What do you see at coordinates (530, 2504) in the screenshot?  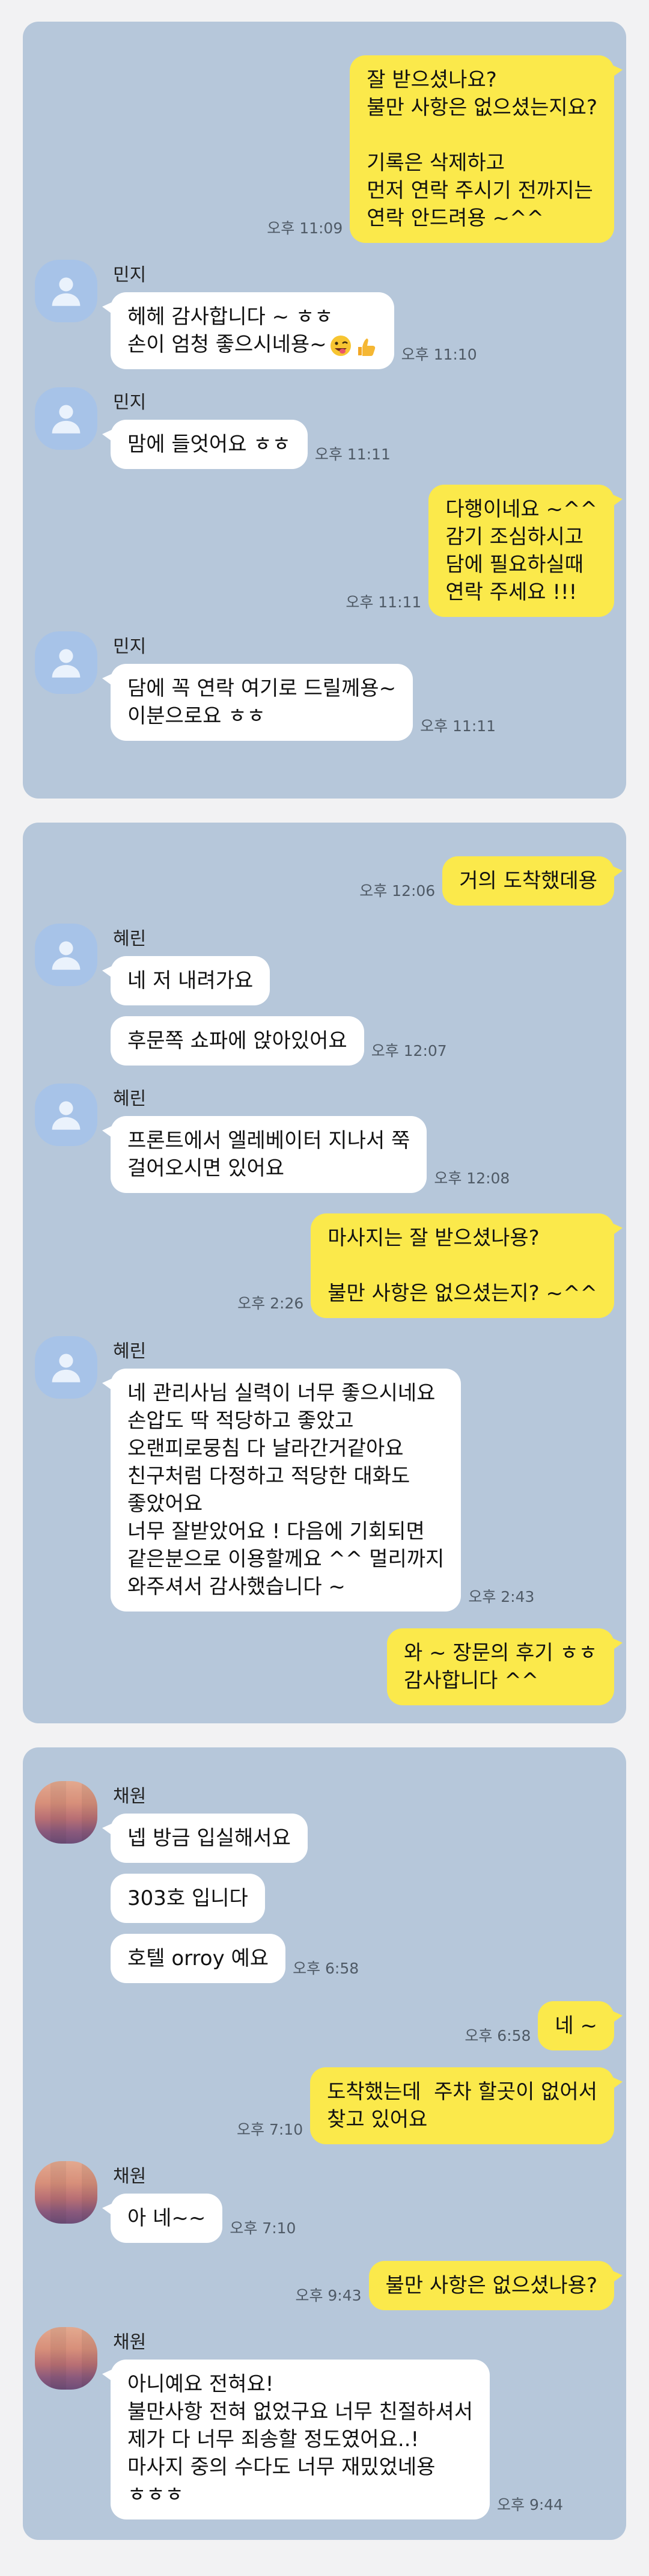 I see `message-timestamp: 오후 9:44` at bounding box center [530, 2504].